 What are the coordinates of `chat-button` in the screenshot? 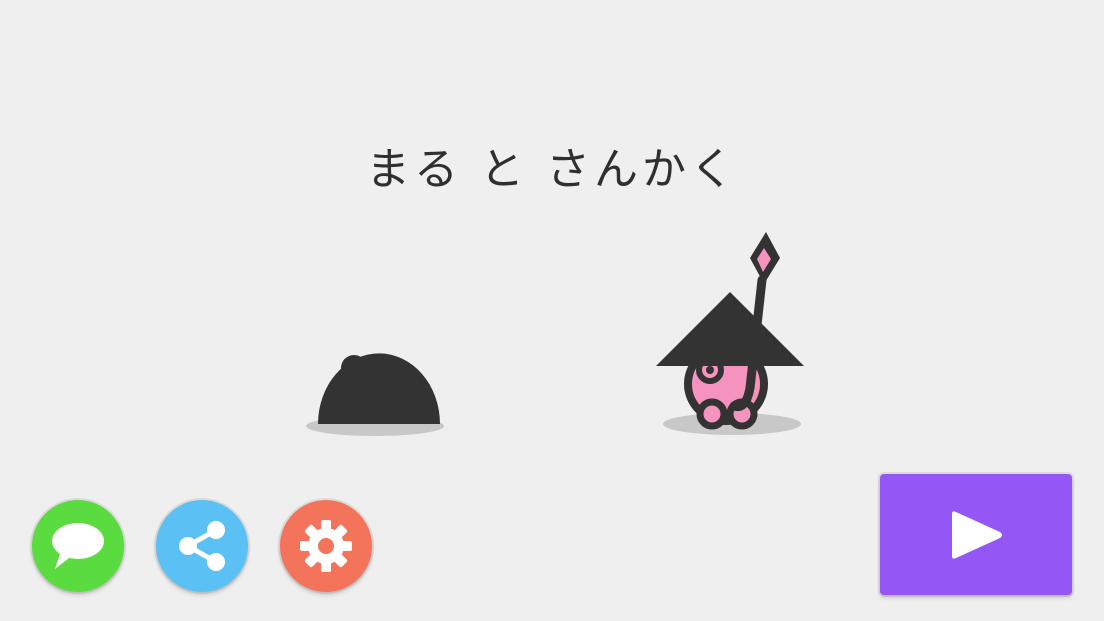 It's located at (78, 546).